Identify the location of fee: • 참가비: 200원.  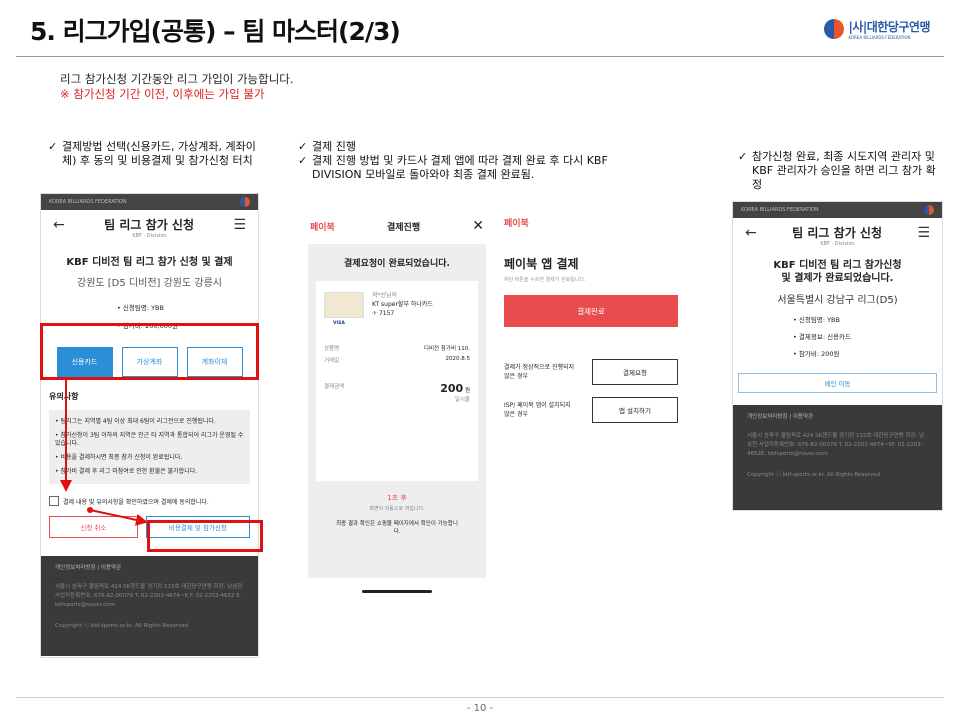
(816, 354).